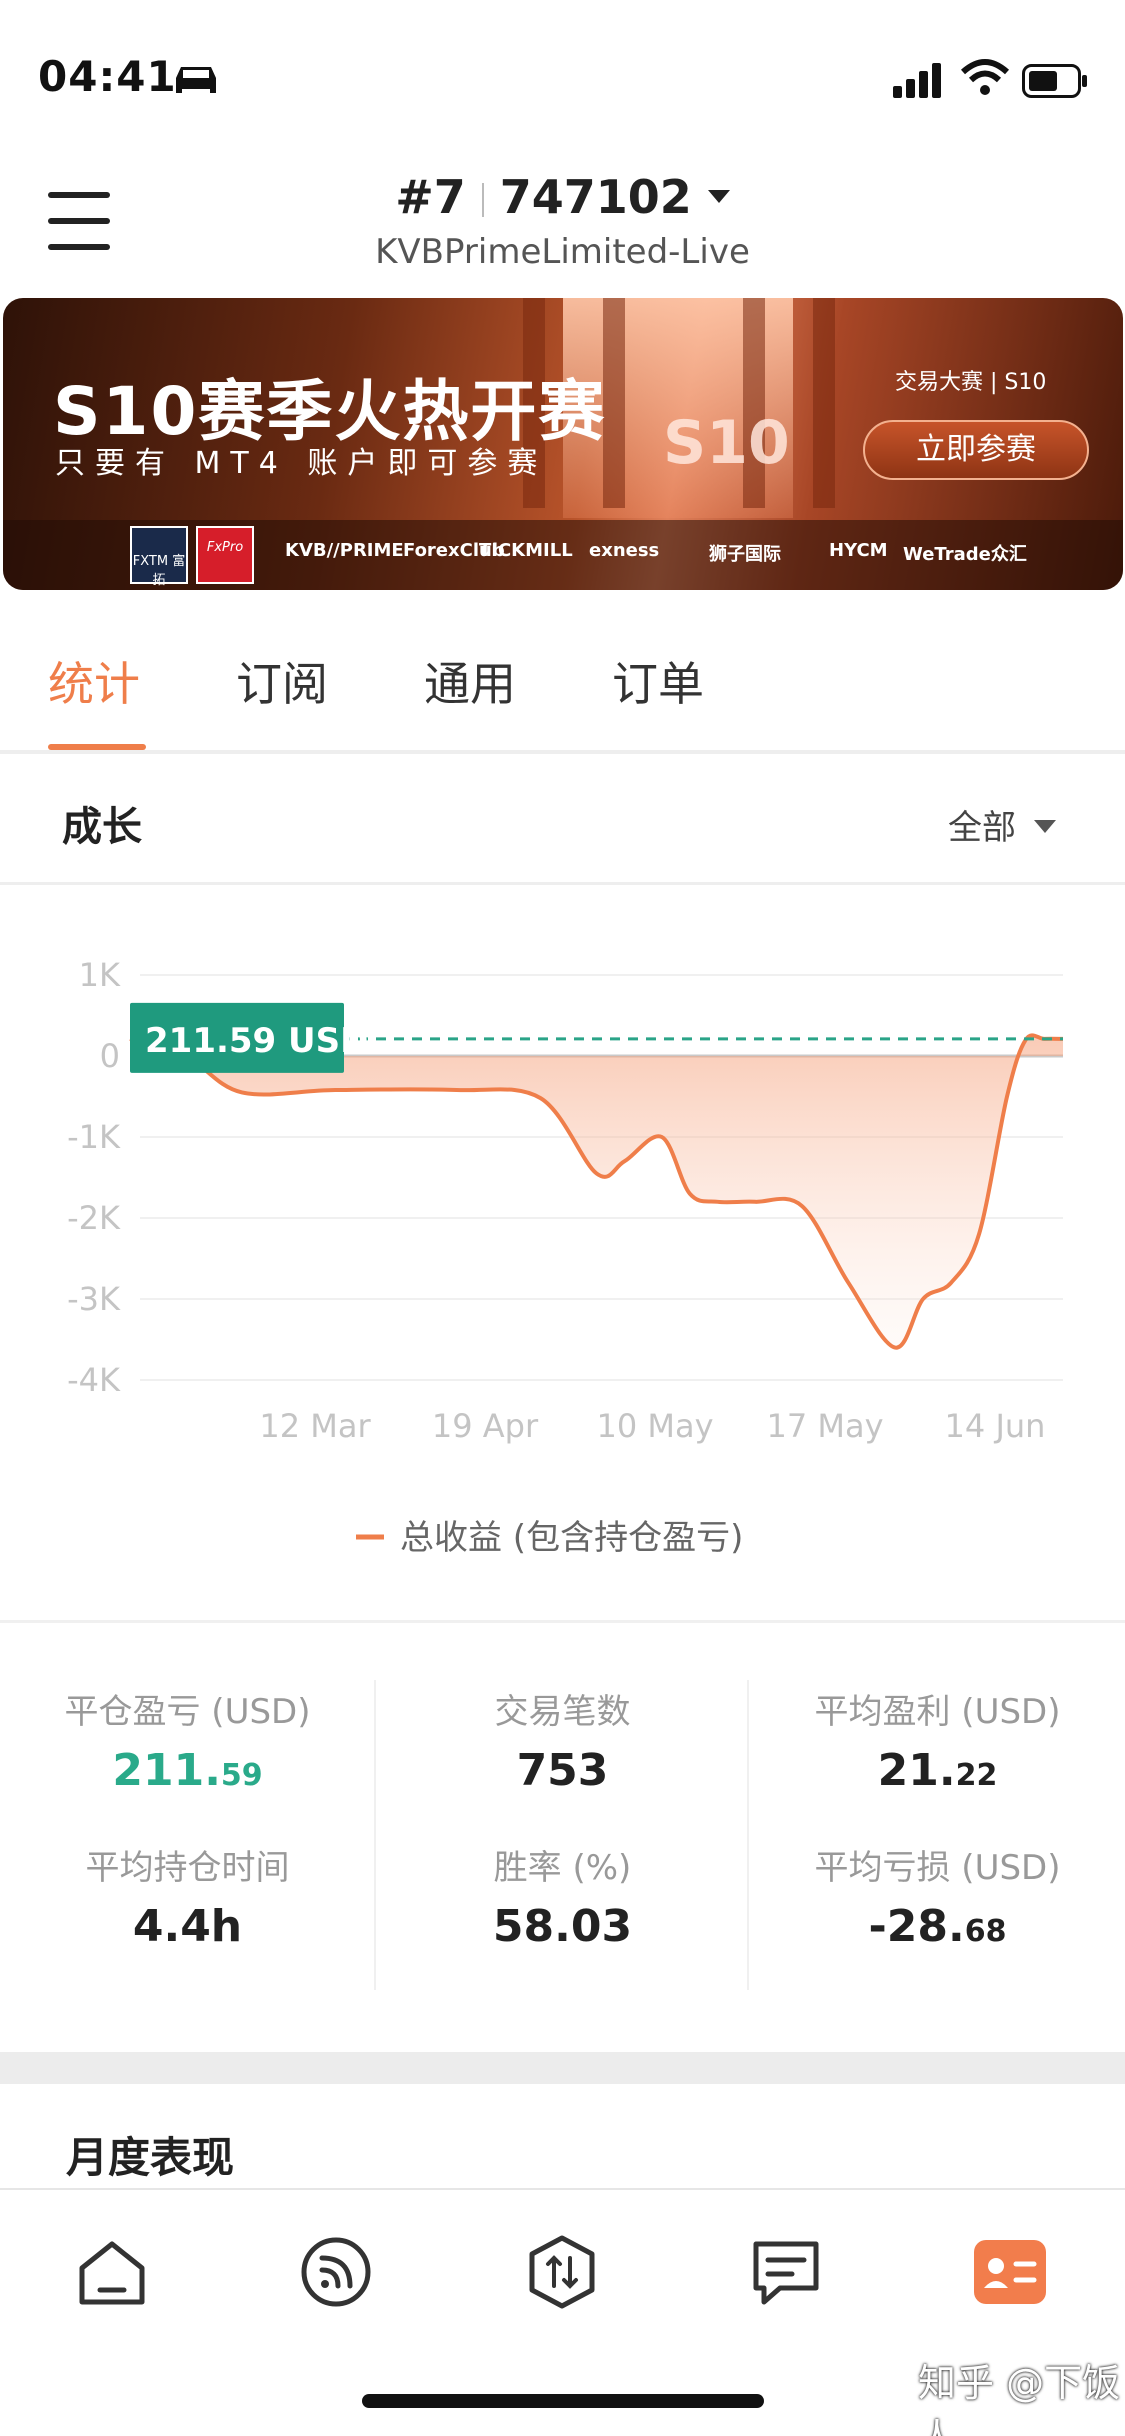 The image size is (1125, 2436). I want to click on home-icon, so click(112, 2272).